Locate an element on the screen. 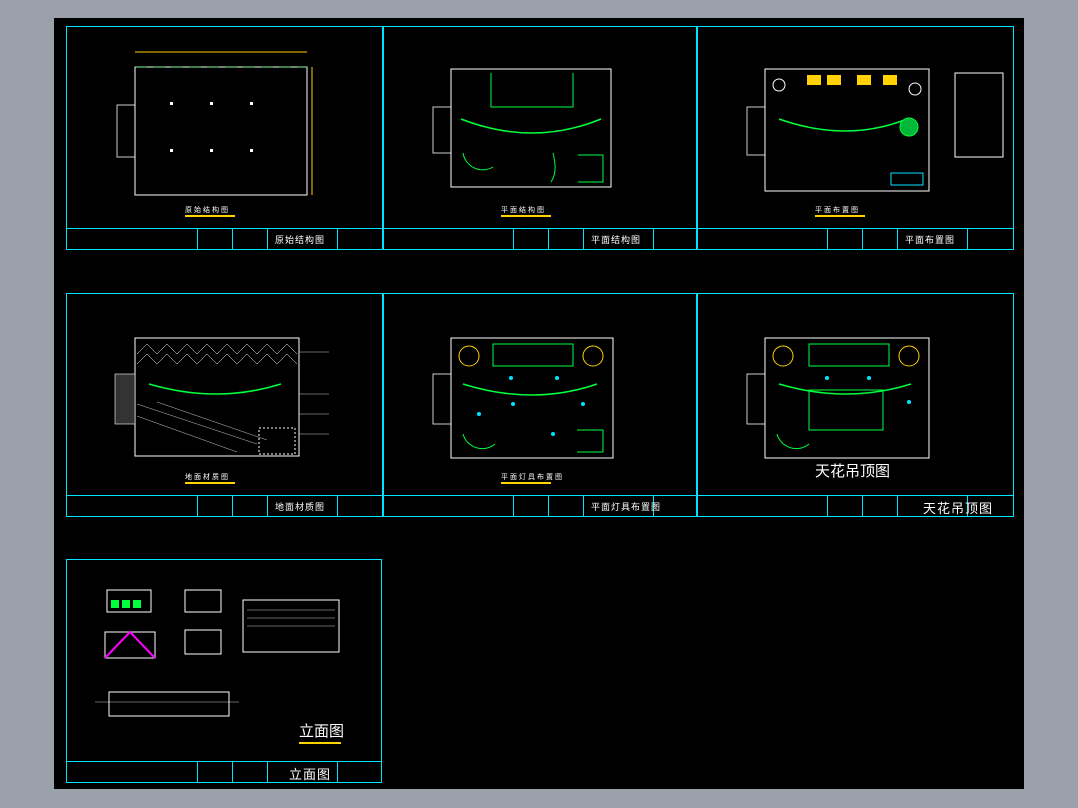 This screenshot has width=1078, height=808. sheet-lighting-plan: 平面灯具布置图 平面灯具布置图 is located at coordinates (540, 405).